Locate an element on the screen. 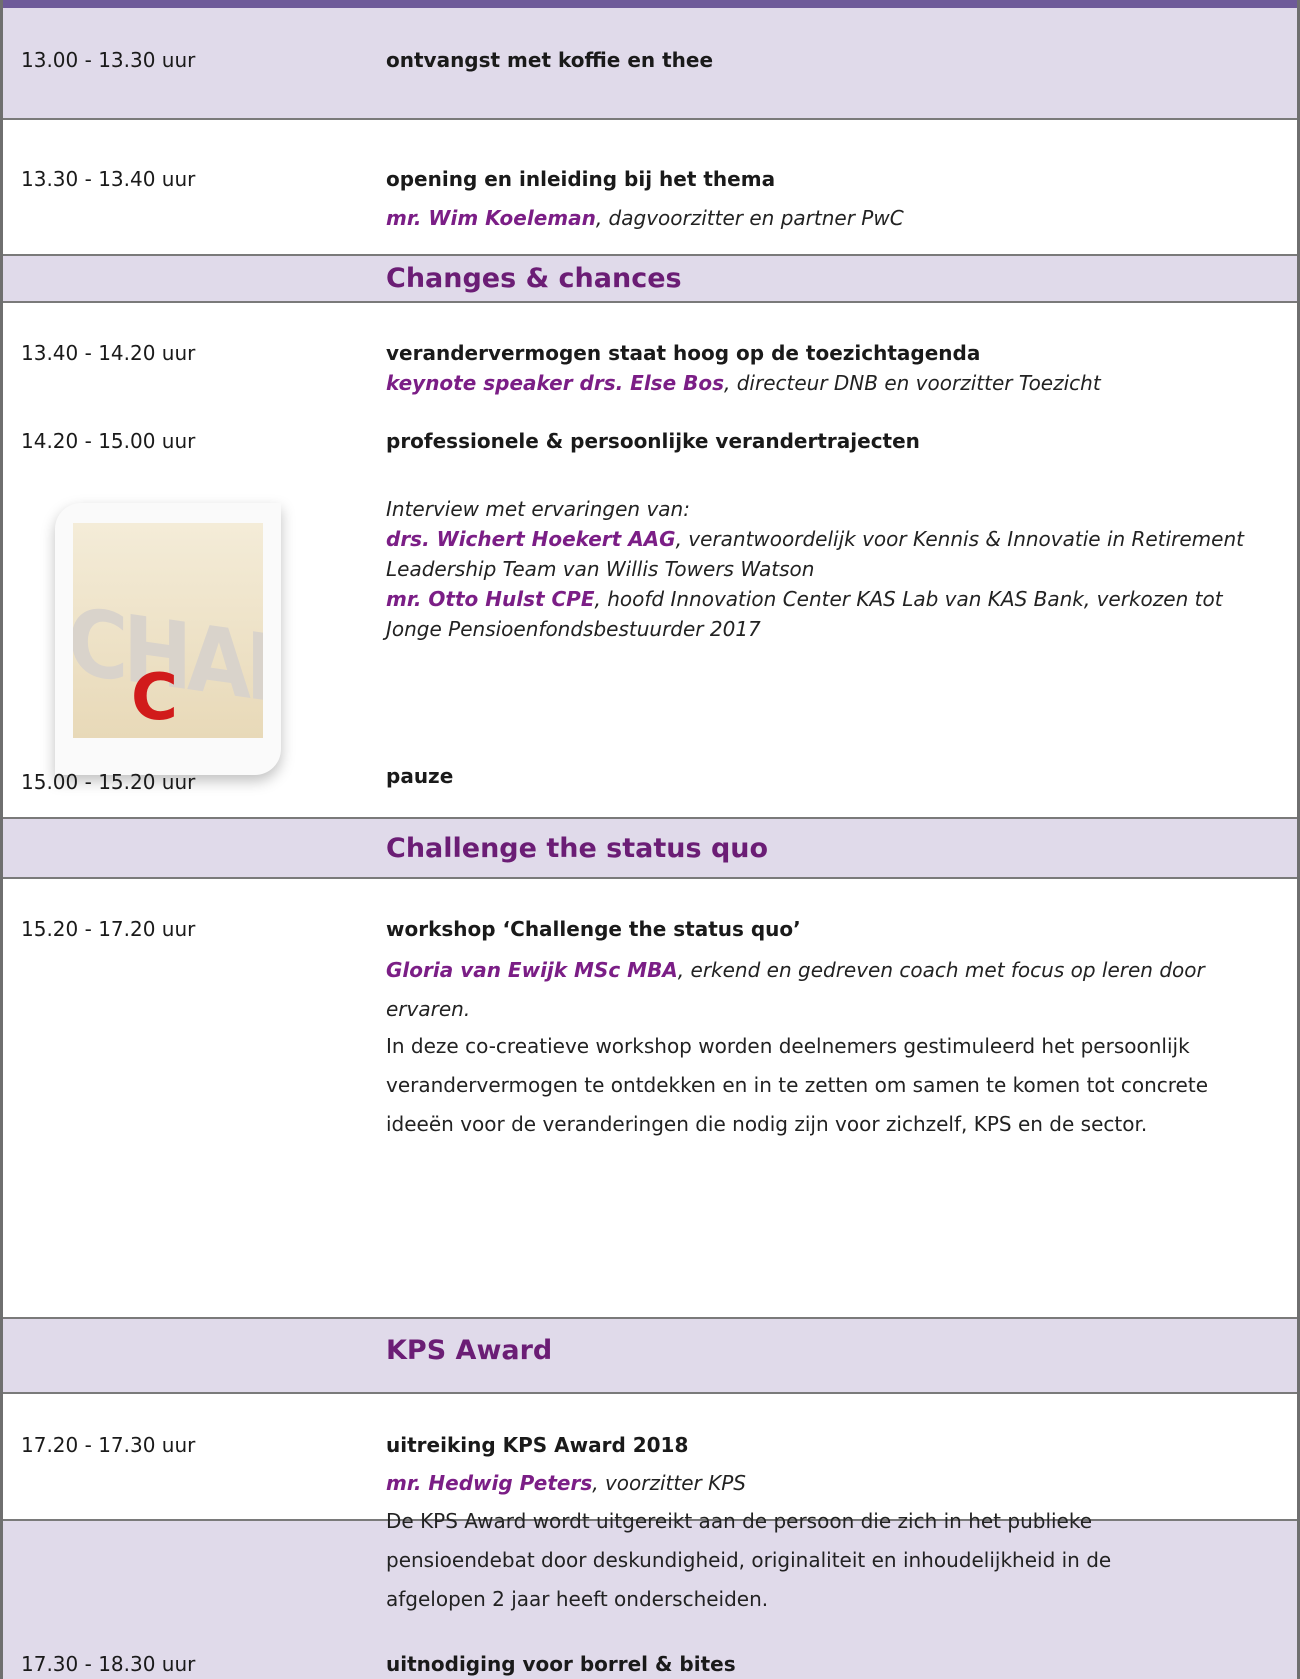  slot-time: 15.20 - 17.20 uur is located at coordinates (108, 929).